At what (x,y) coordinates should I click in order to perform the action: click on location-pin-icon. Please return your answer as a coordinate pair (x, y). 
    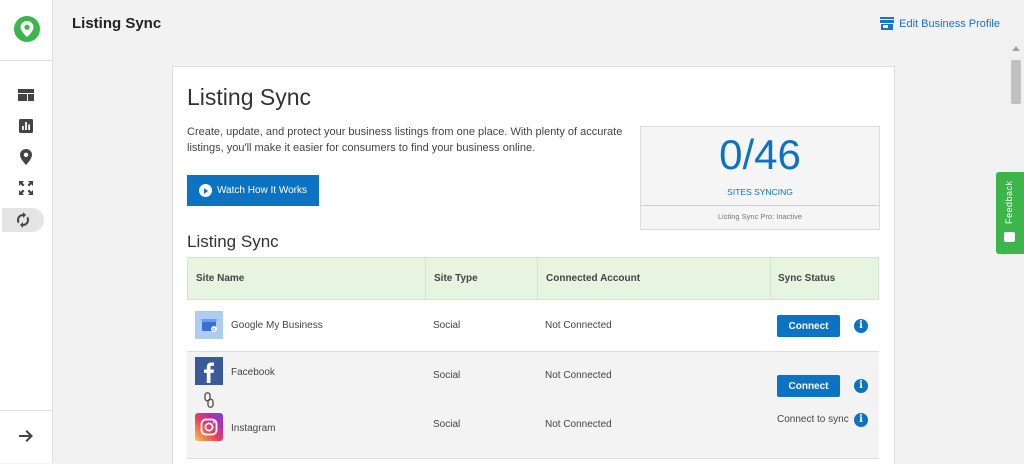
    Looking at the image, I should click on (26, 157).